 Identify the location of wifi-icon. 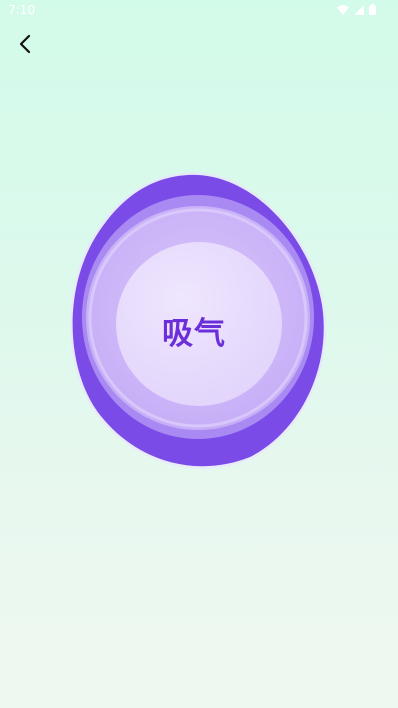
(343, 9).